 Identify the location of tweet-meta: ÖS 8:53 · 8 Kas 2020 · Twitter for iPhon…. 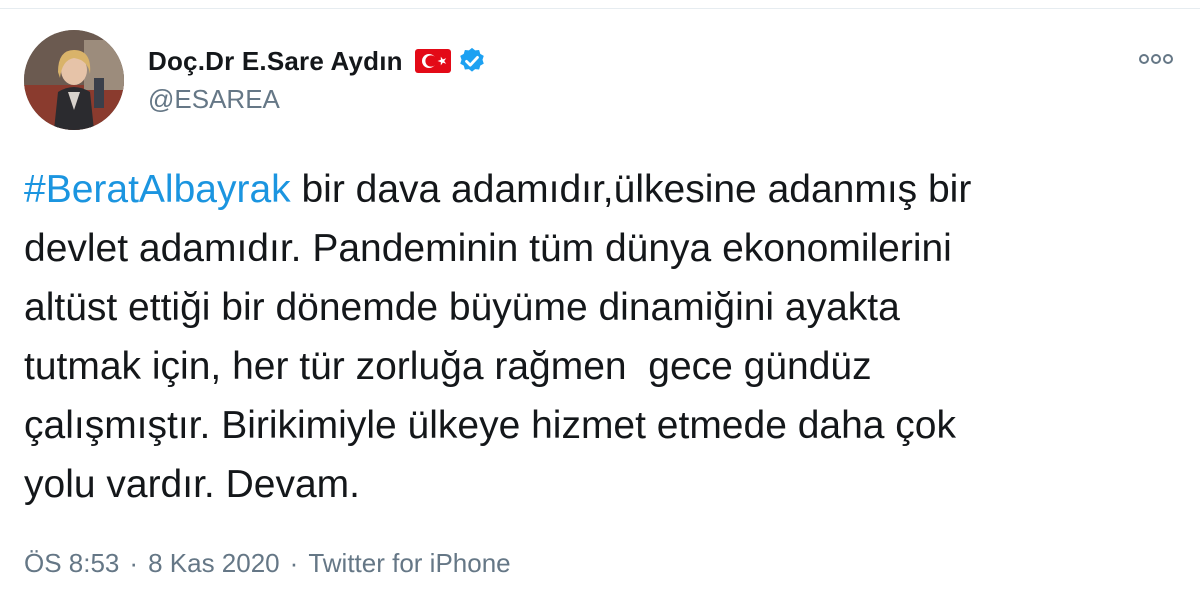
(267, 563).